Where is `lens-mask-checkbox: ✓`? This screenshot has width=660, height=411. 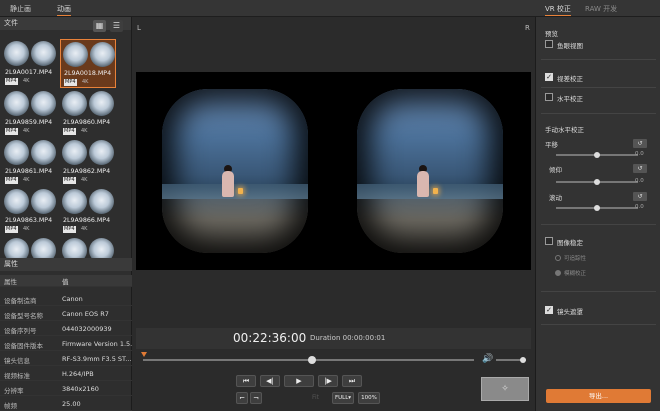
lens-mask-checkbox: ✓ is located at coordinates (549, 310).